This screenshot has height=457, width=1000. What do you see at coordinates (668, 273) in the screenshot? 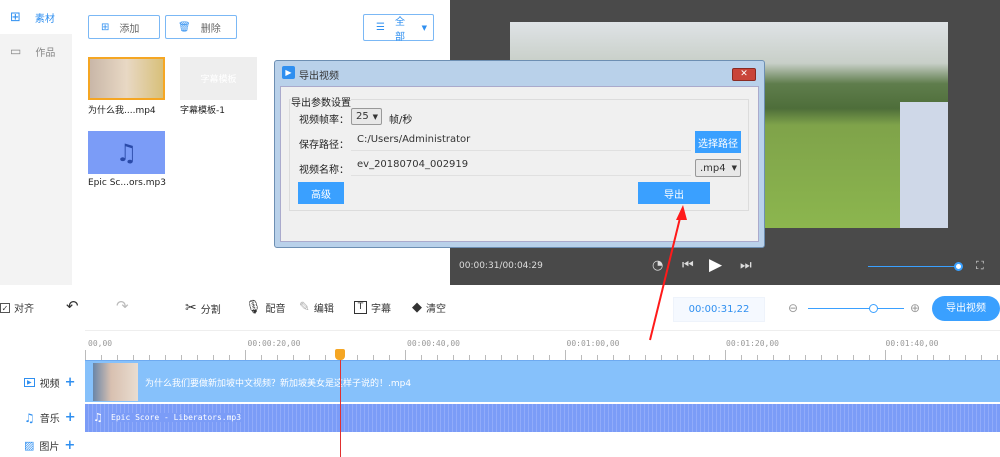
I see `annotation-arrow` at bounding box center [668, 273].